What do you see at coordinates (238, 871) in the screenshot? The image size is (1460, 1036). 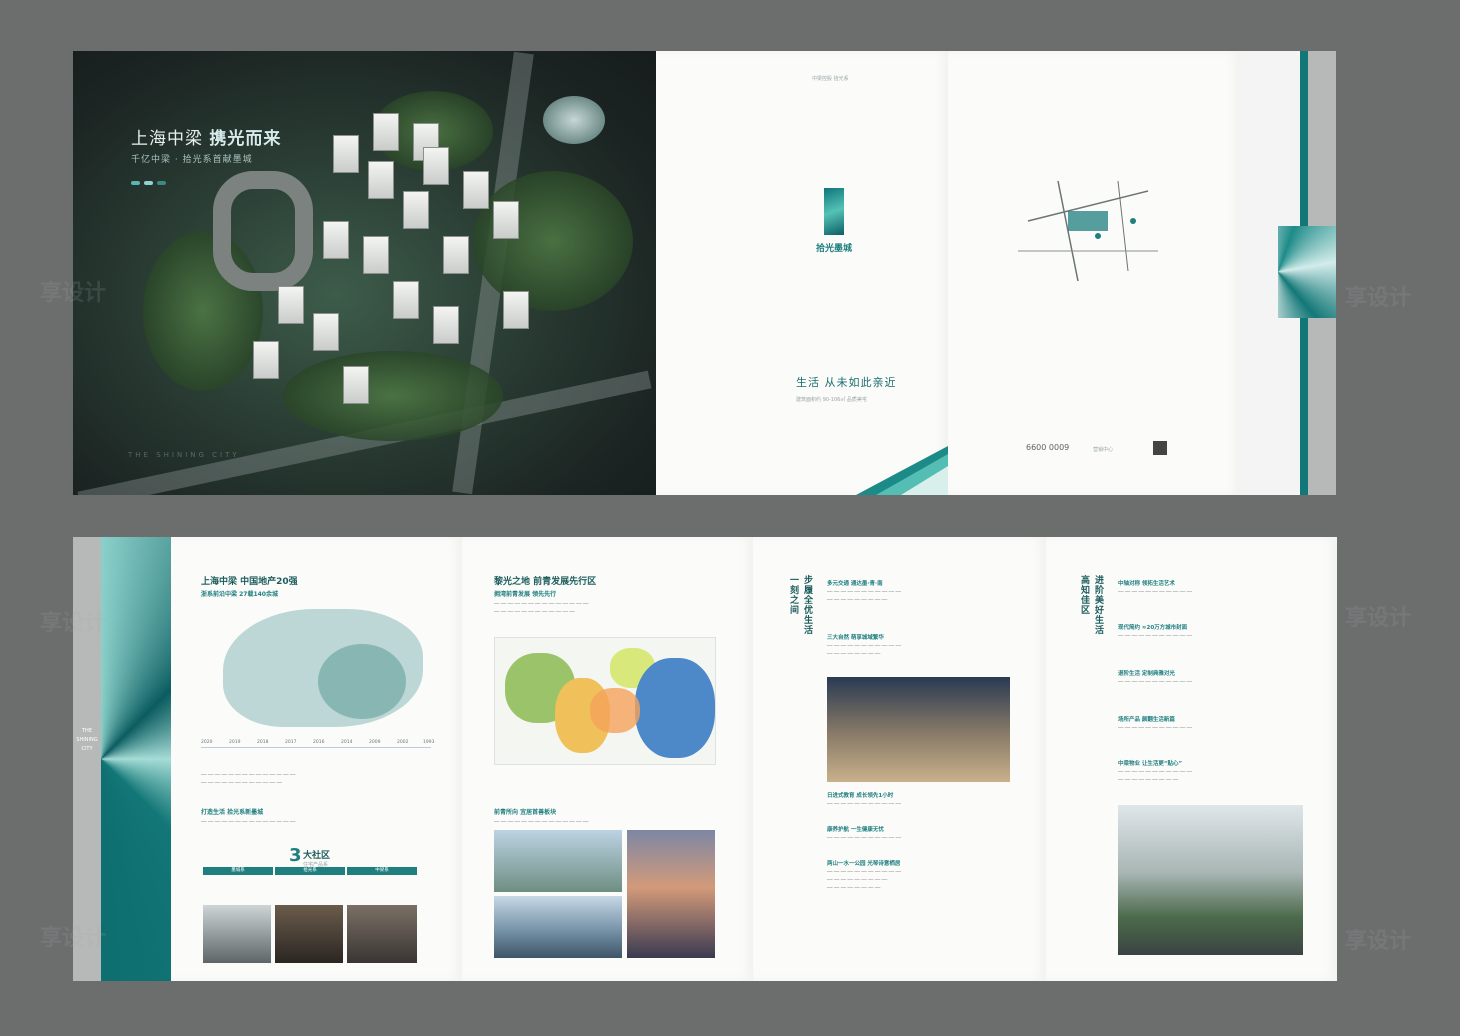 I see `table-header-1: 墨城系` at bounding box center [238, 871].